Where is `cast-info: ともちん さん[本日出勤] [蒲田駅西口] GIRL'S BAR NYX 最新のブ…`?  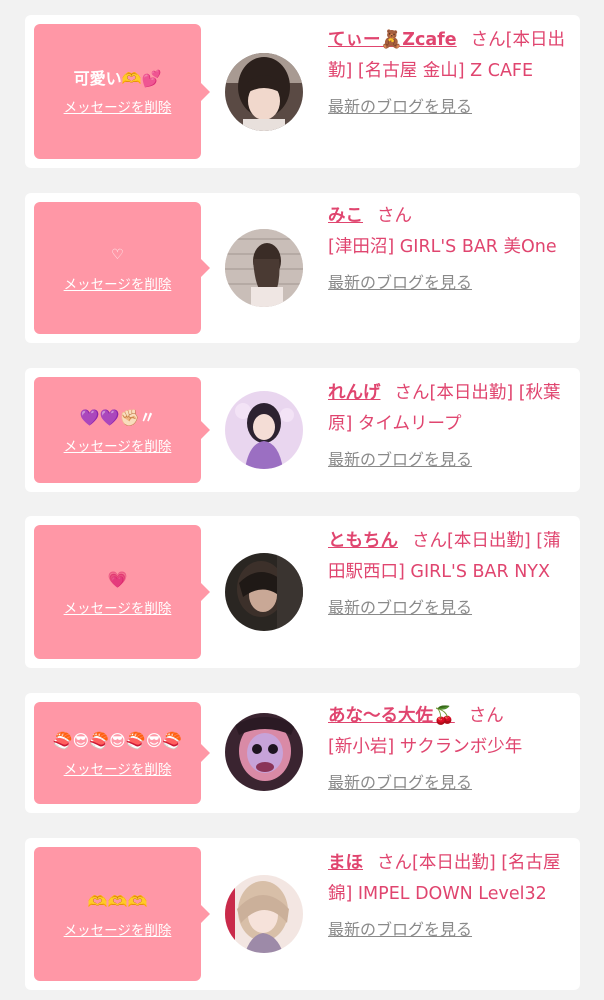 cast-info: ともちん さん[本日出勤] [蒲田駅西口] GIRL'S BAR NYX 最新のブ… is located at coordinates (450, 573).